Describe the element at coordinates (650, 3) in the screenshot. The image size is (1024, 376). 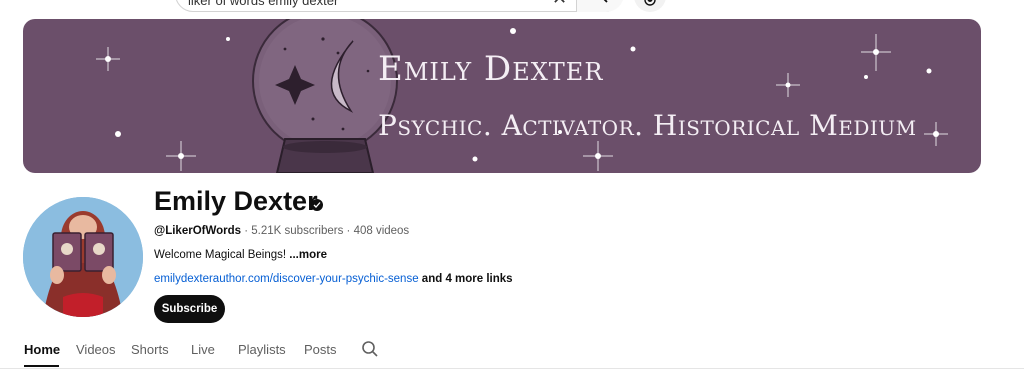
I see `mic-icon` at that location.